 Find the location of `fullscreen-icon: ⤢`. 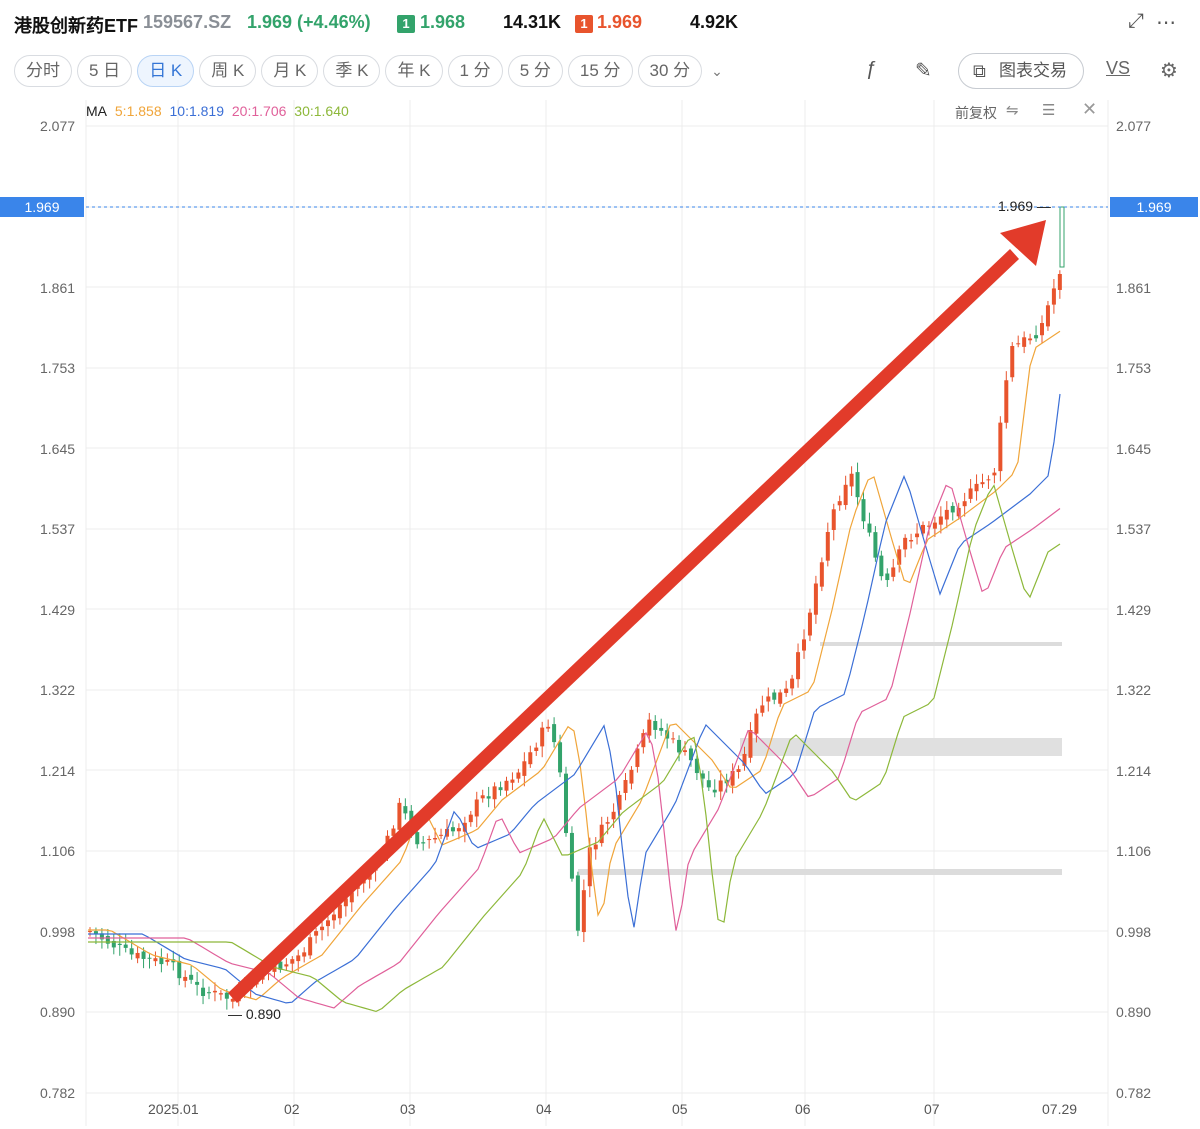

fullscreen-icon: ⤢ is located at coordinates (1136, 21).